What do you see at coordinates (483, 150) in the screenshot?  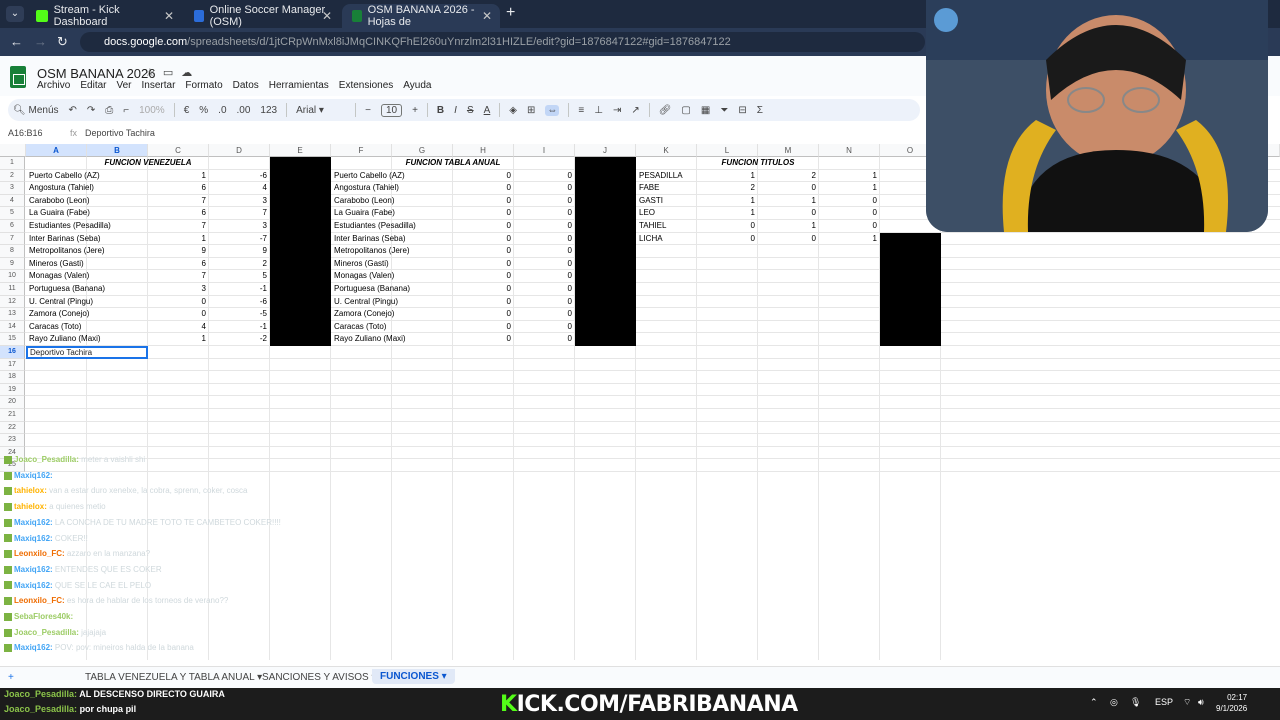 I see `column-header: H` at bounding box center [483, 150].